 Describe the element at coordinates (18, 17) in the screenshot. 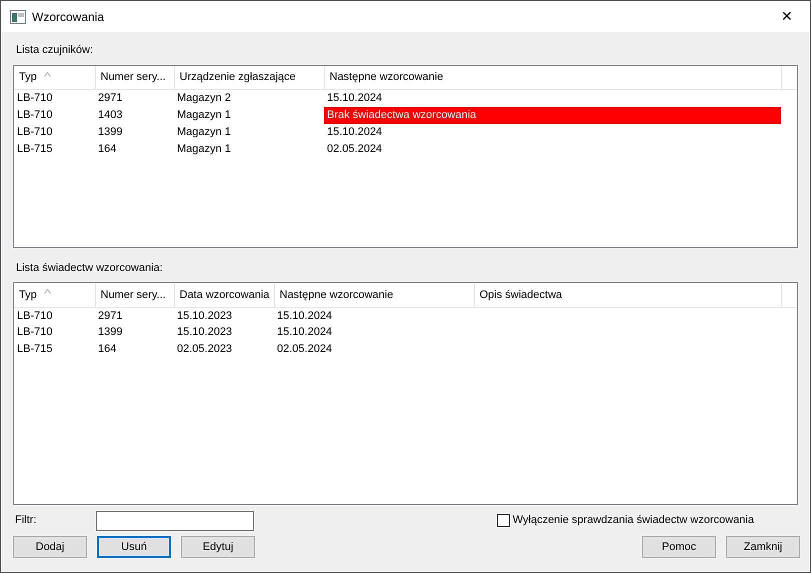

I see `window-icon` at that location.